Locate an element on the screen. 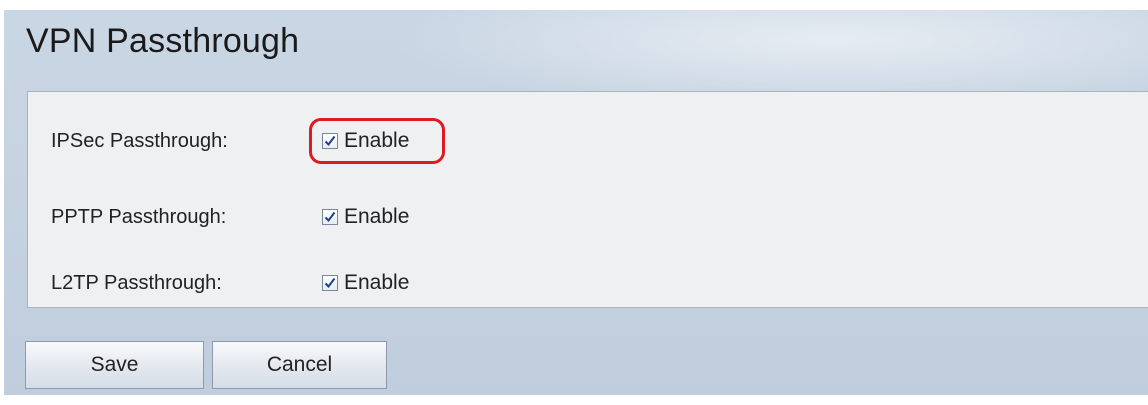 The height and width of the screenshot is (405, 1148). ipsec-enable-highlight is located at coordinates (377, 141).